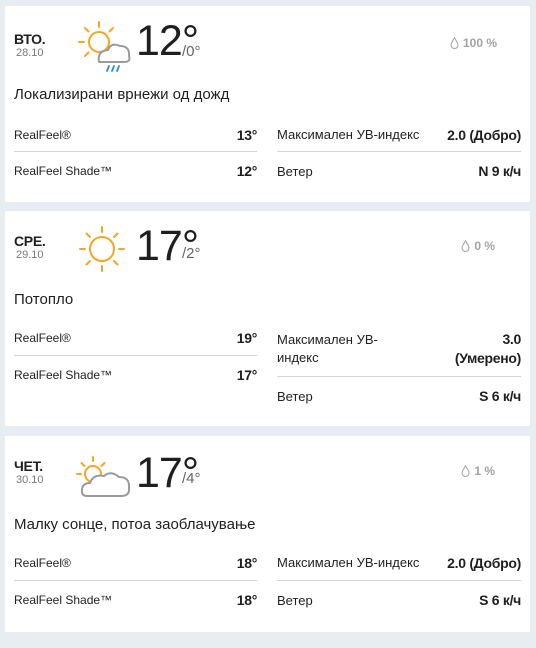 The image size is (536, 648). Describe the element at coordinates (191, 478) in the screenshot. I see `low-temperature: /4°` at that location.